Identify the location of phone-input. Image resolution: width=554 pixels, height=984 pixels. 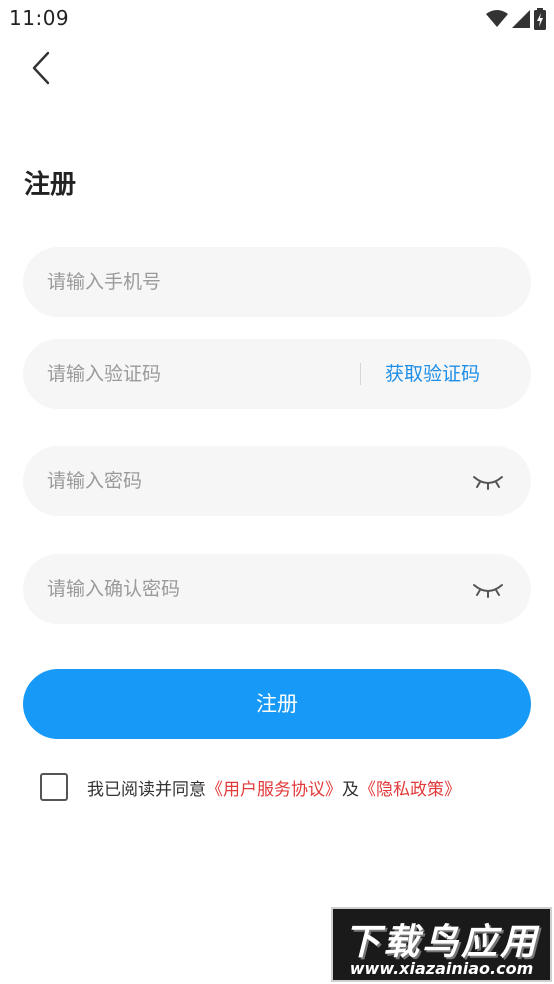
(197, 282).